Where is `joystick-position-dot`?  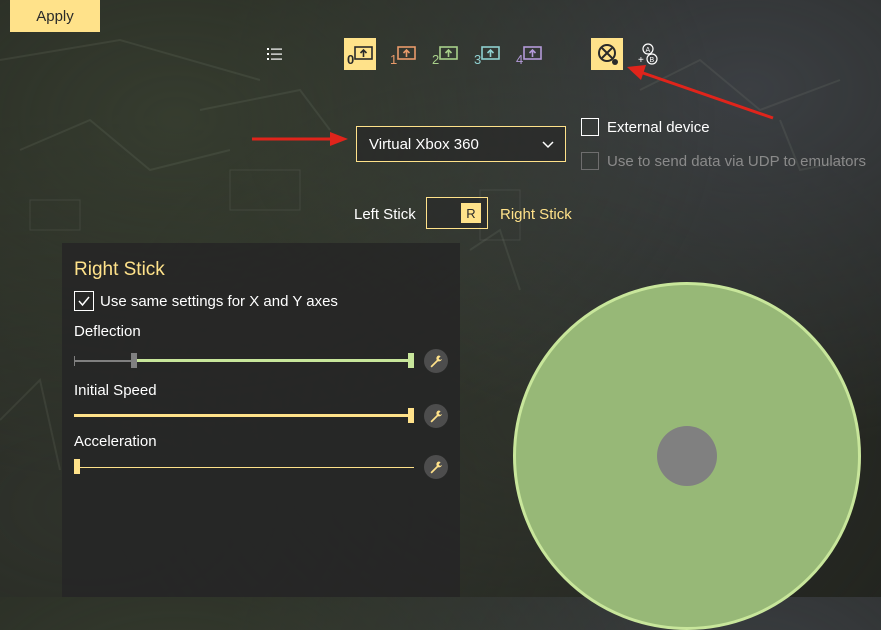
joystick-position-dot is located at coordinates (687, 456).